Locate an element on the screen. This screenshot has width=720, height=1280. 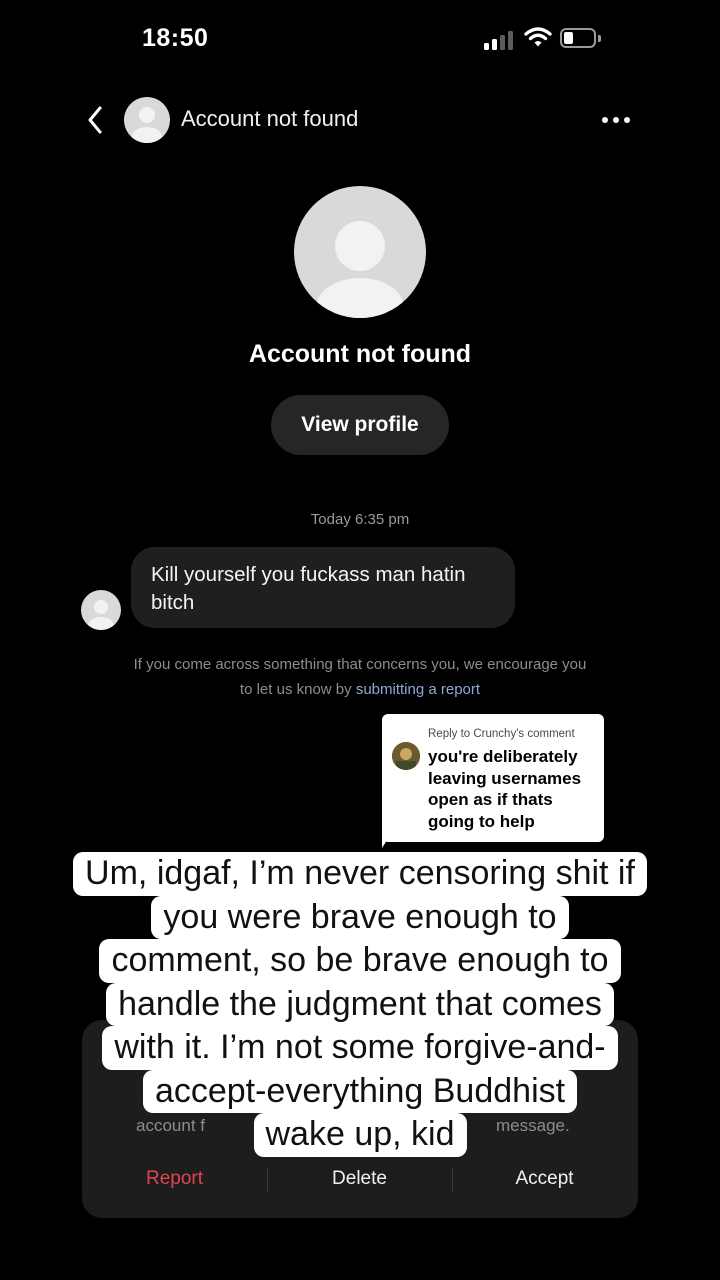
sender-avatar is located at coordinates (101, 610).